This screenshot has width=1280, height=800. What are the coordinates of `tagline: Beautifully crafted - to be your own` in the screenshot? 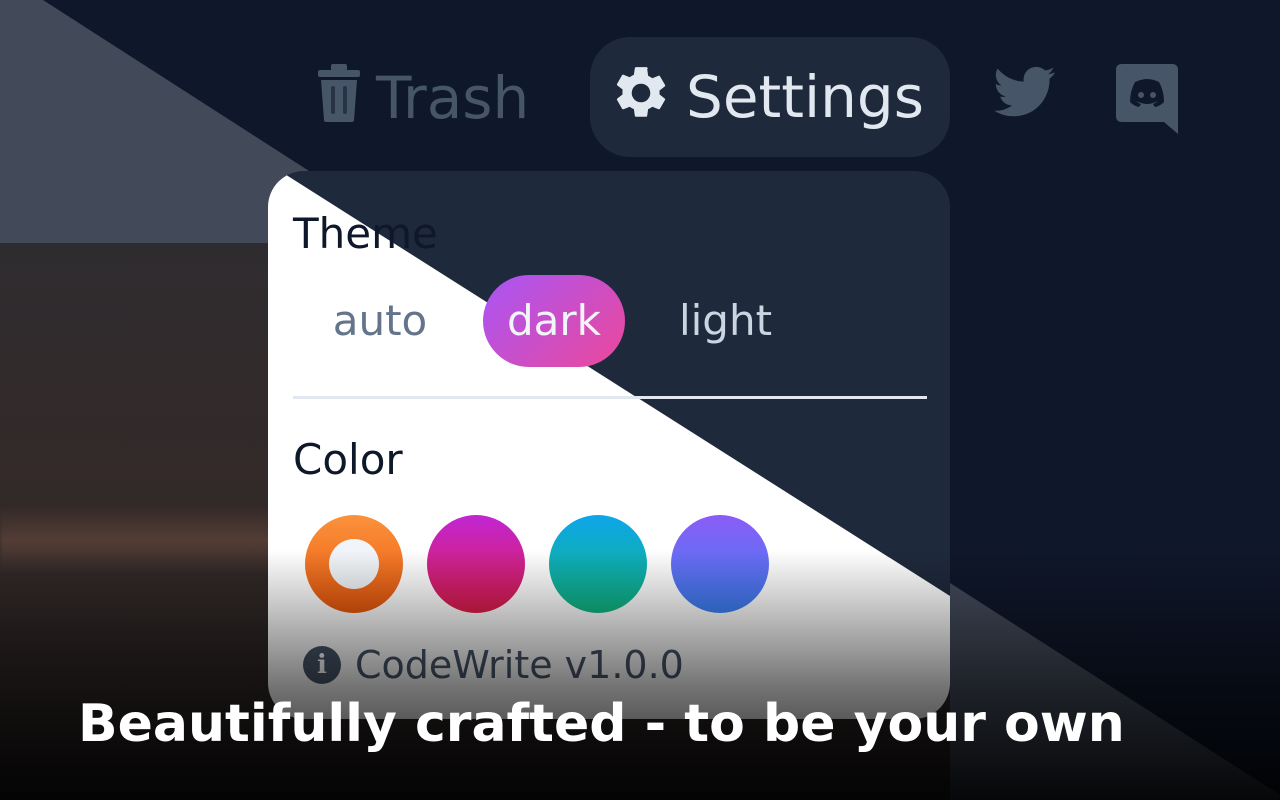 It's located at (601, 724).